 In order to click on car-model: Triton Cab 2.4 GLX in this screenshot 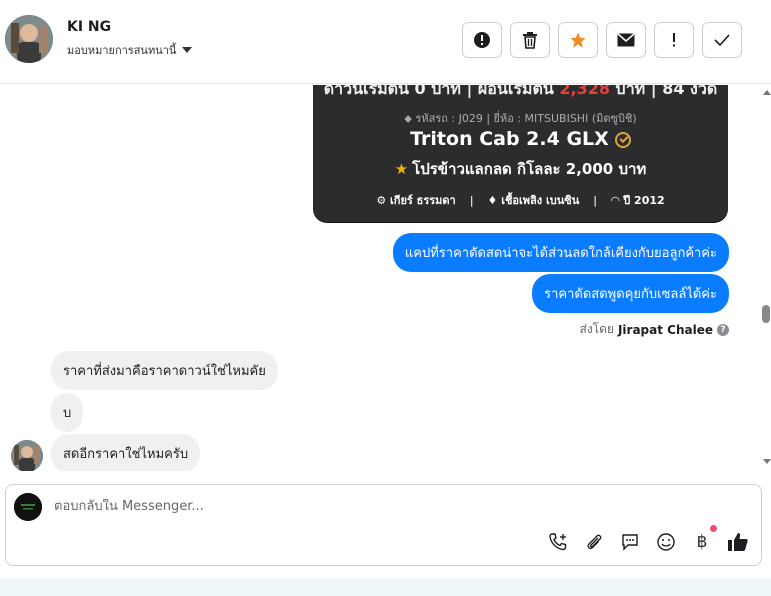, I will do `click(520, 139)`.